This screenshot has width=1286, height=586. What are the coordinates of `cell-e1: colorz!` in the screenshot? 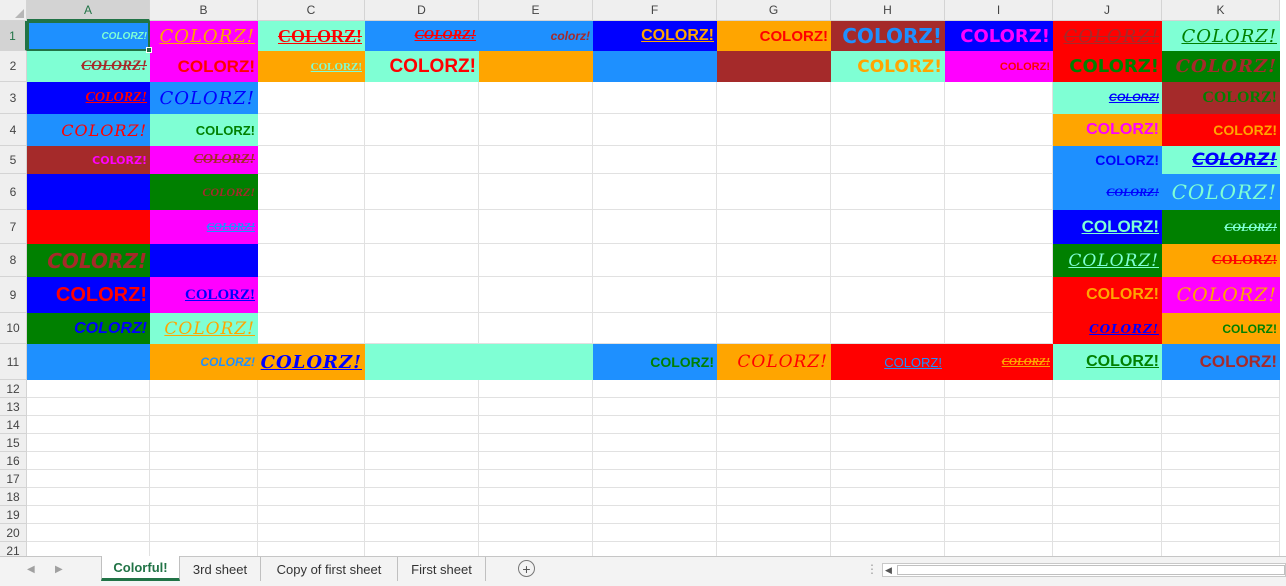 It's located at (536, 36).